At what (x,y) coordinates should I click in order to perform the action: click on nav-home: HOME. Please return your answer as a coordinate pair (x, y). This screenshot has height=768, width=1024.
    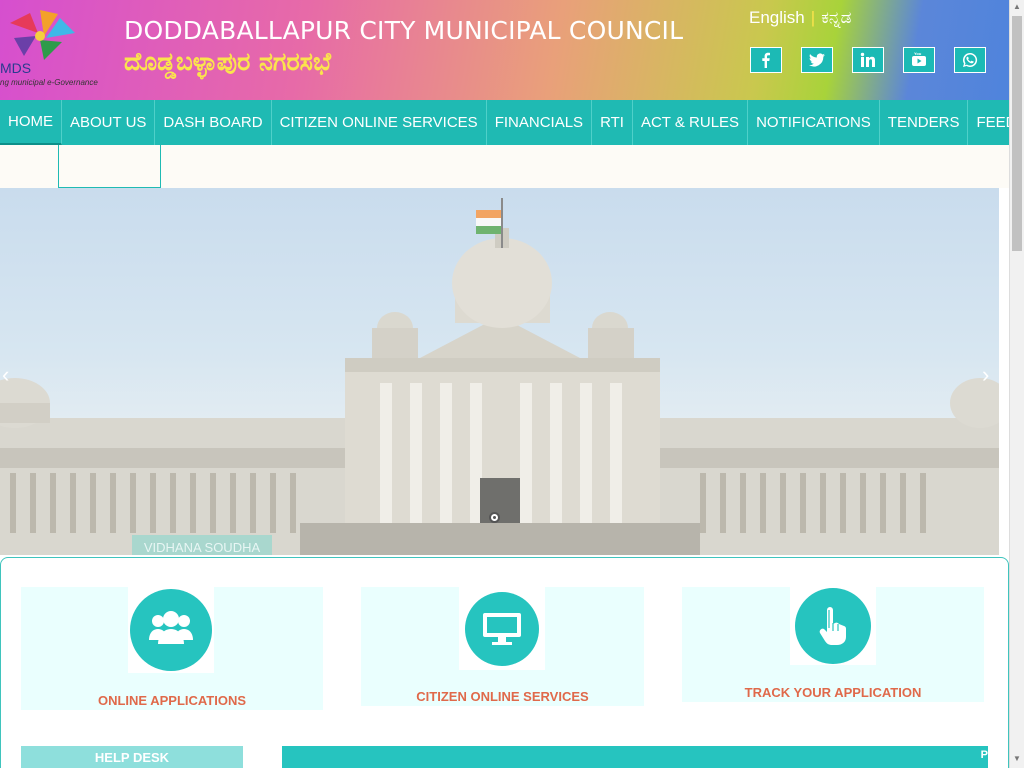
    Looking at the image, I should click on (31, 122).